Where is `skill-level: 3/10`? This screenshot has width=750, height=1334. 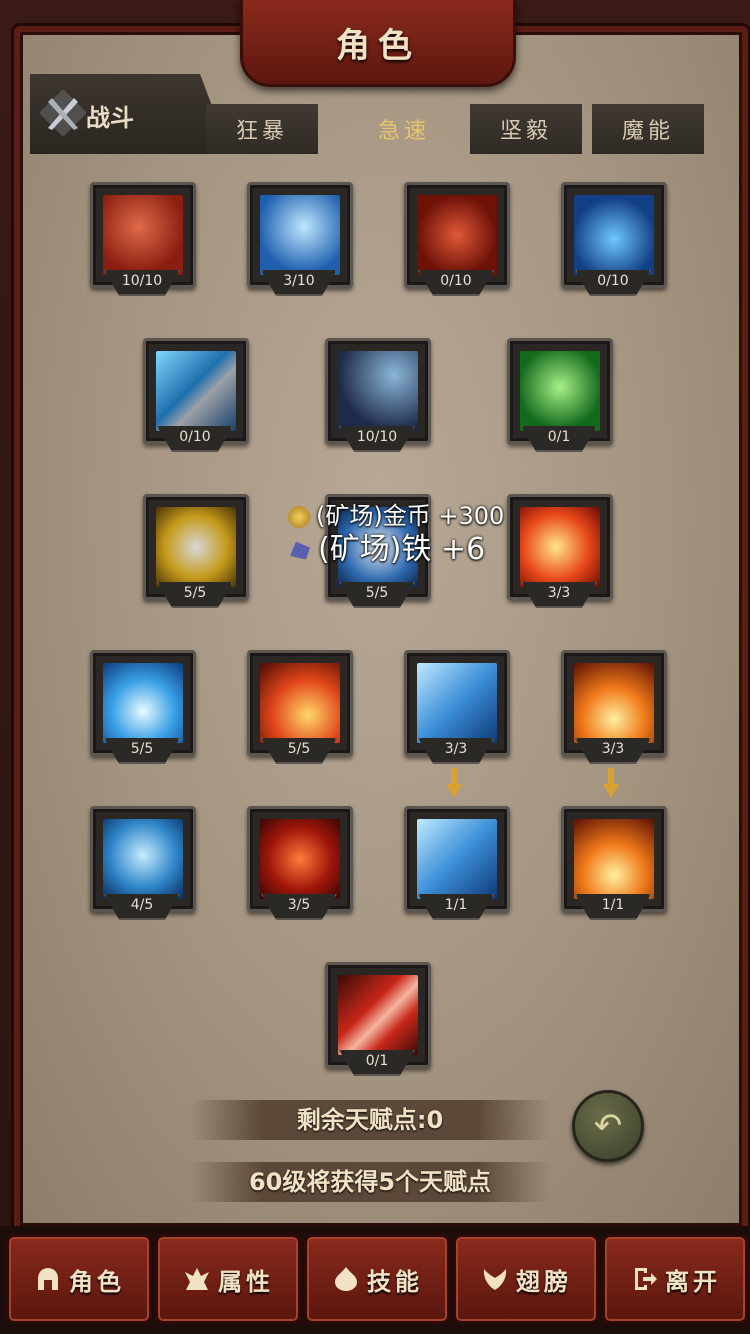
skill-level: 3/10 is located at coordinates (299, 283).